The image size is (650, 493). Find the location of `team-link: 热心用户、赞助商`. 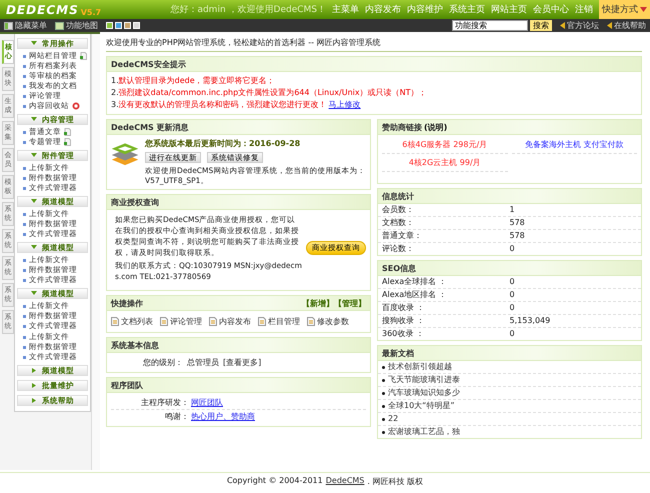

team-link: 热心用户、赞助商 is located at coordinates (223, 416).